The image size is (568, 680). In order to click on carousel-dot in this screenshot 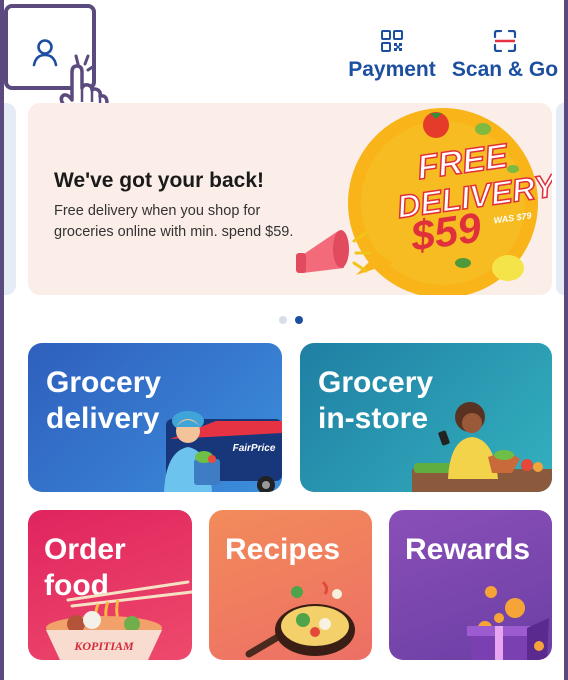, I will do `click(283, 320)`.